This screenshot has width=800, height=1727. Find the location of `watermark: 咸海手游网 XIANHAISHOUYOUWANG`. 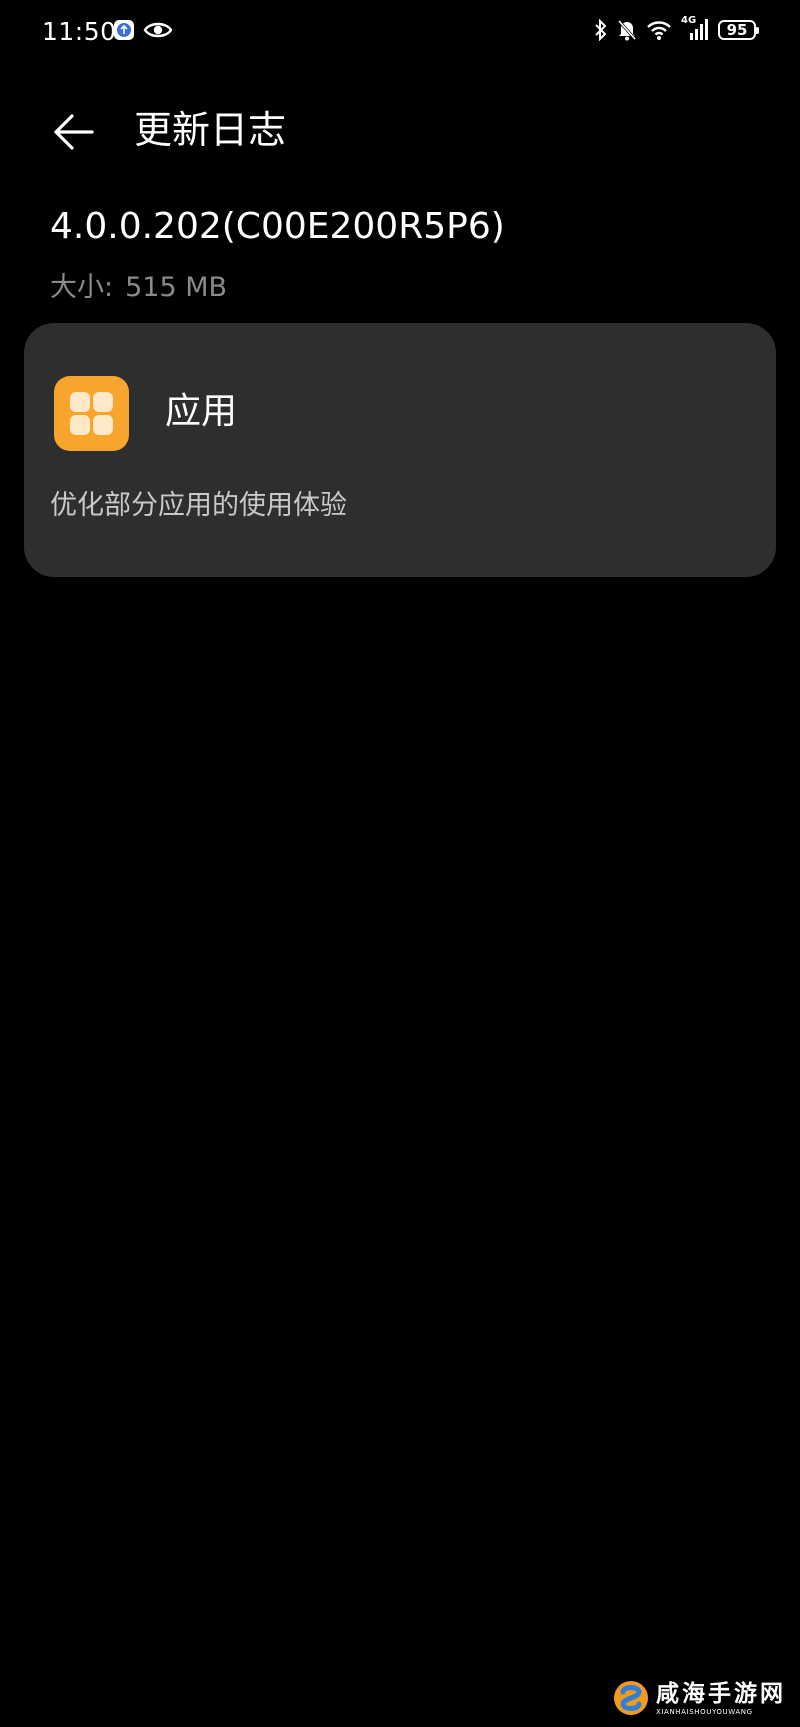

watermark: 咸海手游网 XIANHAISHOUYOUWANG is located at coordinates (699, 1698).